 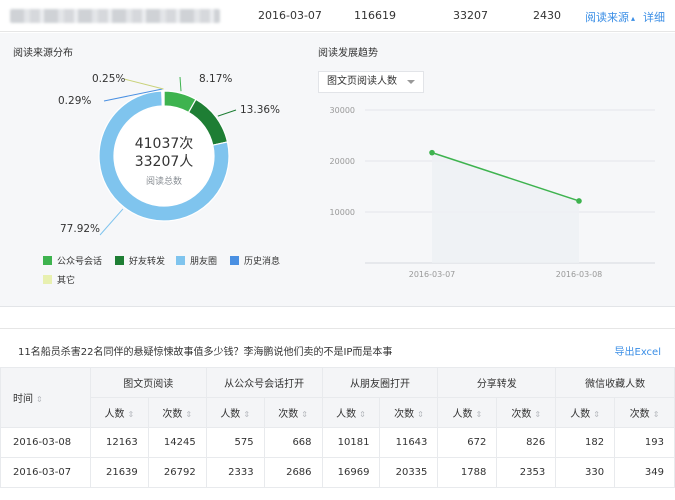 I want to click on x-tick-label: 2016-03-08, so click(x=579, y=274).